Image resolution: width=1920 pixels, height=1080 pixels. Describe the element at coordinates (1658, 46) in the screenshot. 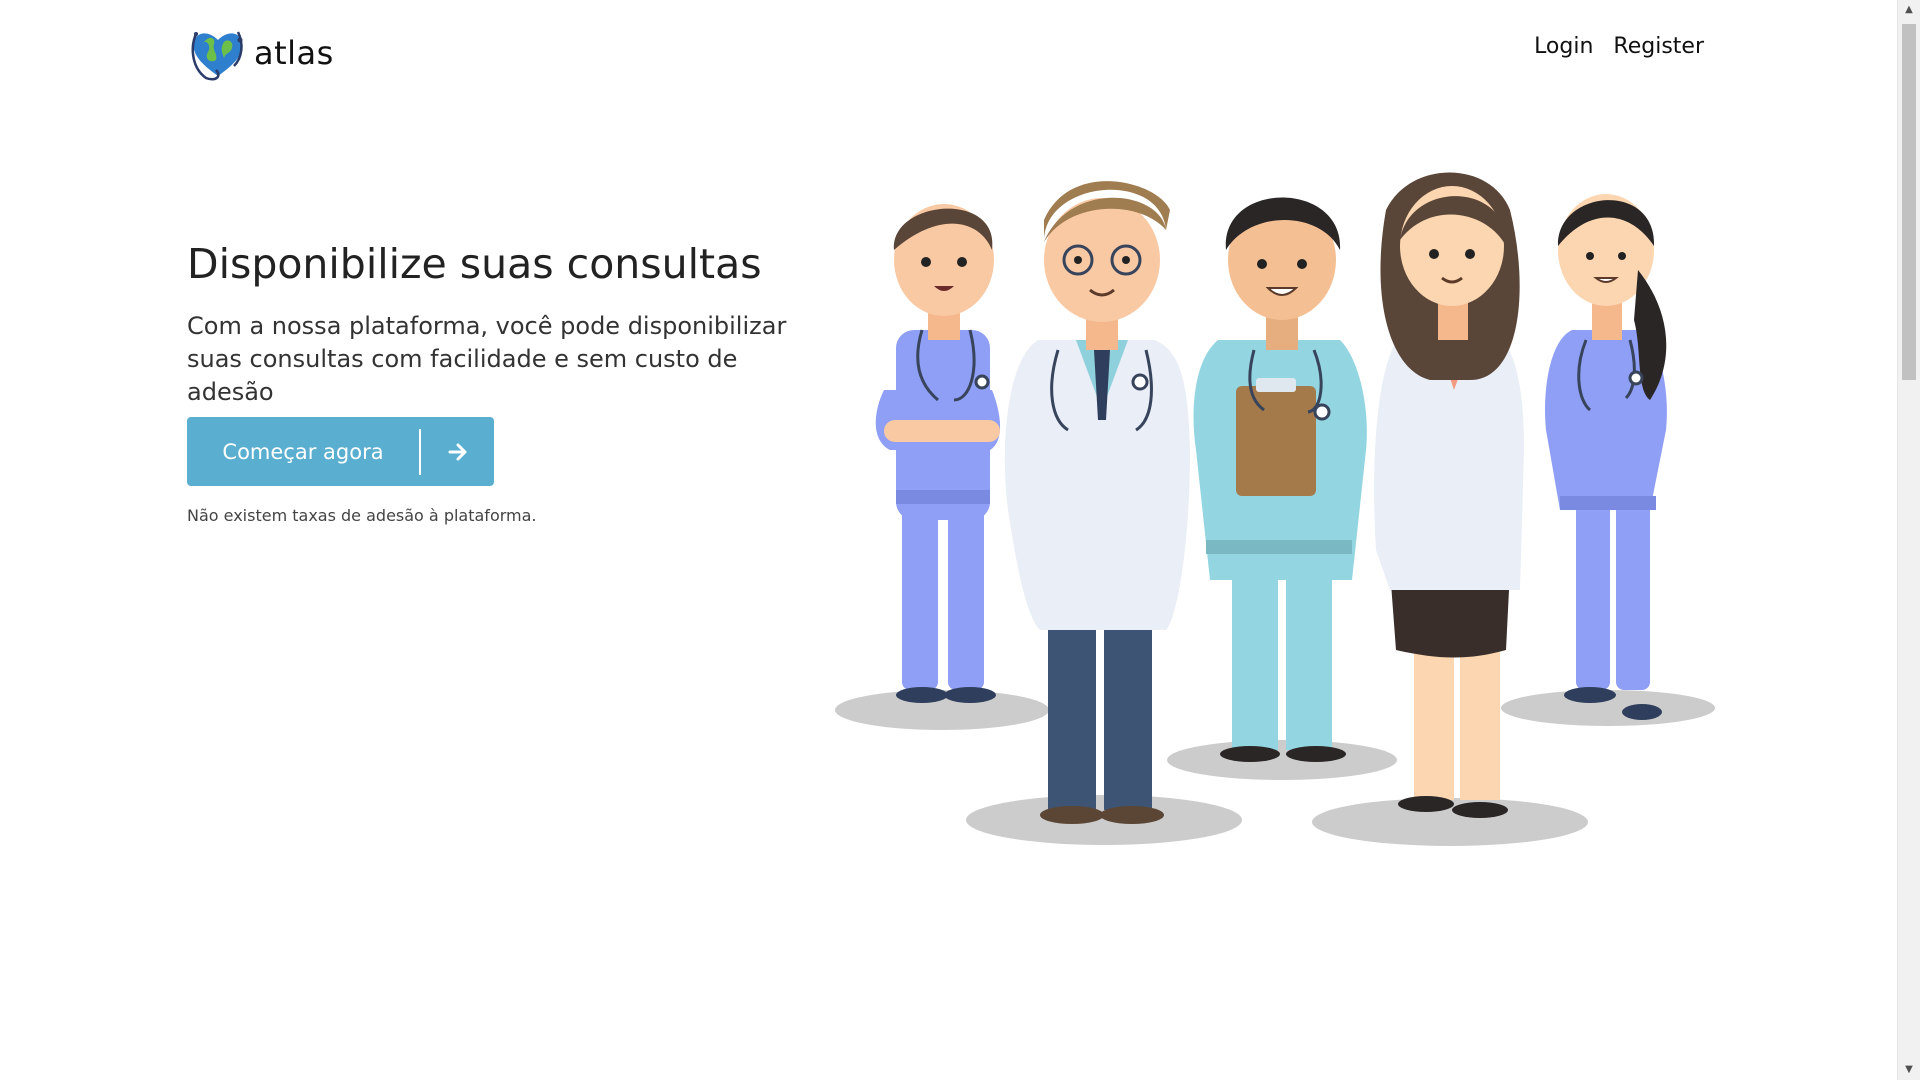

I see `register-link: Register` at that location.